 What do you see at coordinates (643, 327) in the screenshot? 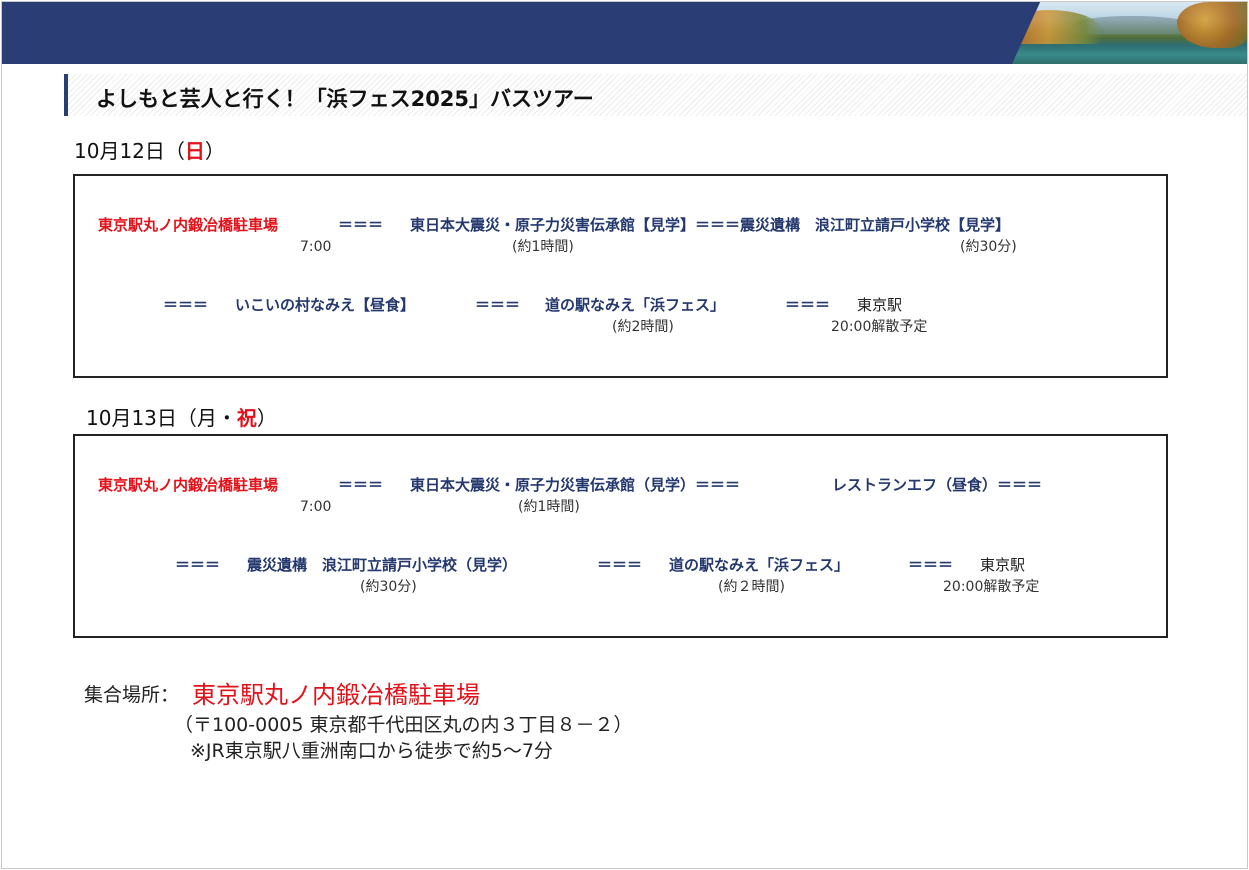
I see `day1-duration: (約2時間)` at bounding box center [643, 327].